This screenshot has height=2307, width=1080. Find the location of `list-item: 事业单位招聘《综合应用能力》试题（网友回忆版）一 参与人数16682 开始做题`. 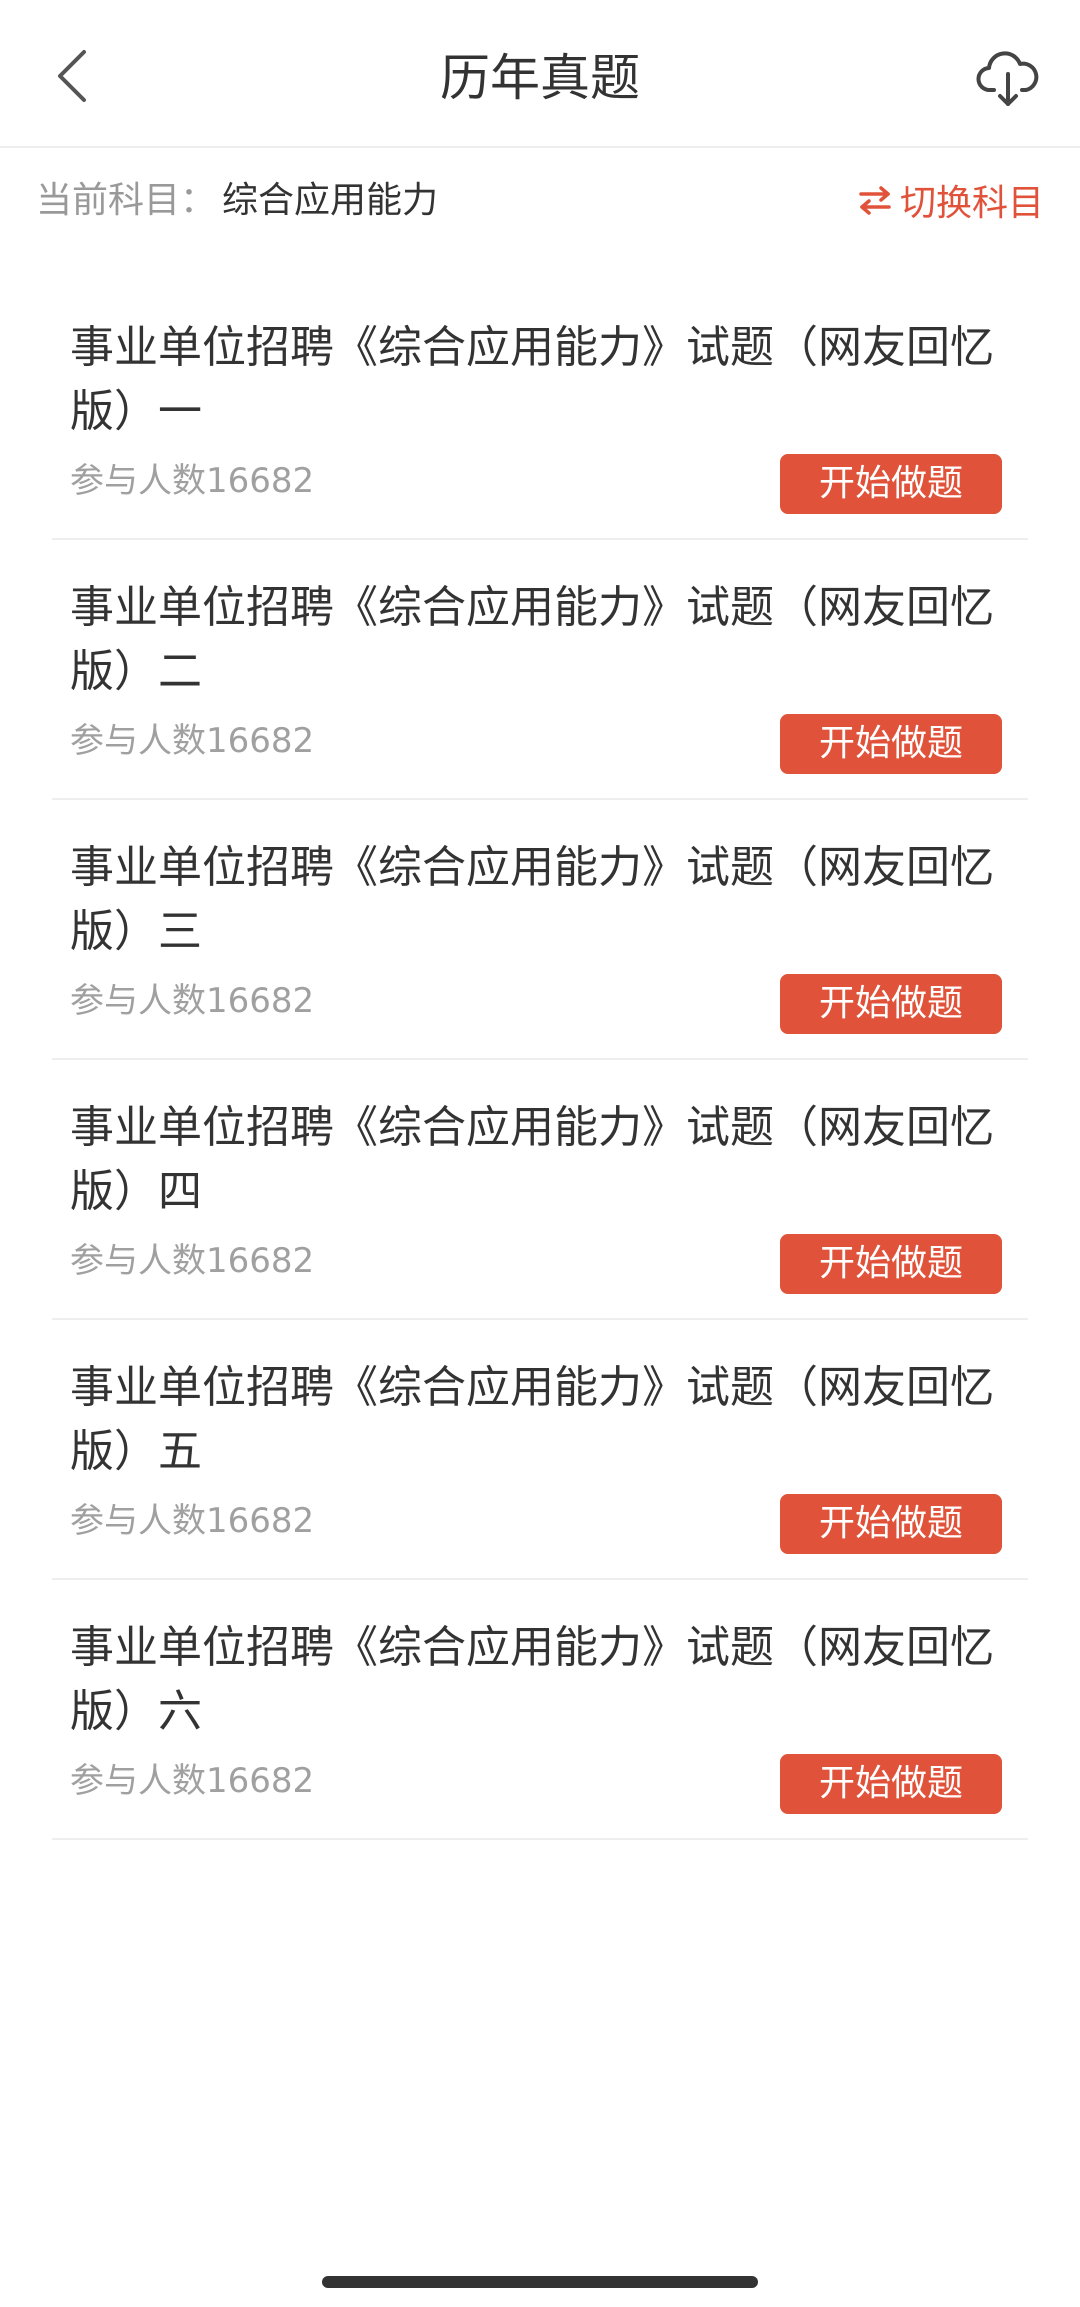

list-item: 事业单位招聘《综合应用能力》试题（网友回忆版）一 参与人数16682 开始做题 is located at coordinates (540, 410).